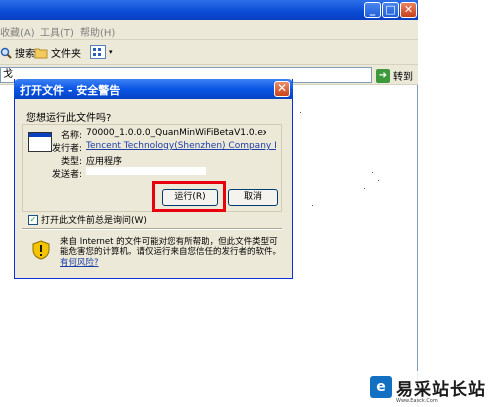 The image size is (500, 407). What do you see at coordinates (209, 10) in the screenshot?
I see `explorer-titlebar: _ □ ✕` at bounding box center [209, 10].